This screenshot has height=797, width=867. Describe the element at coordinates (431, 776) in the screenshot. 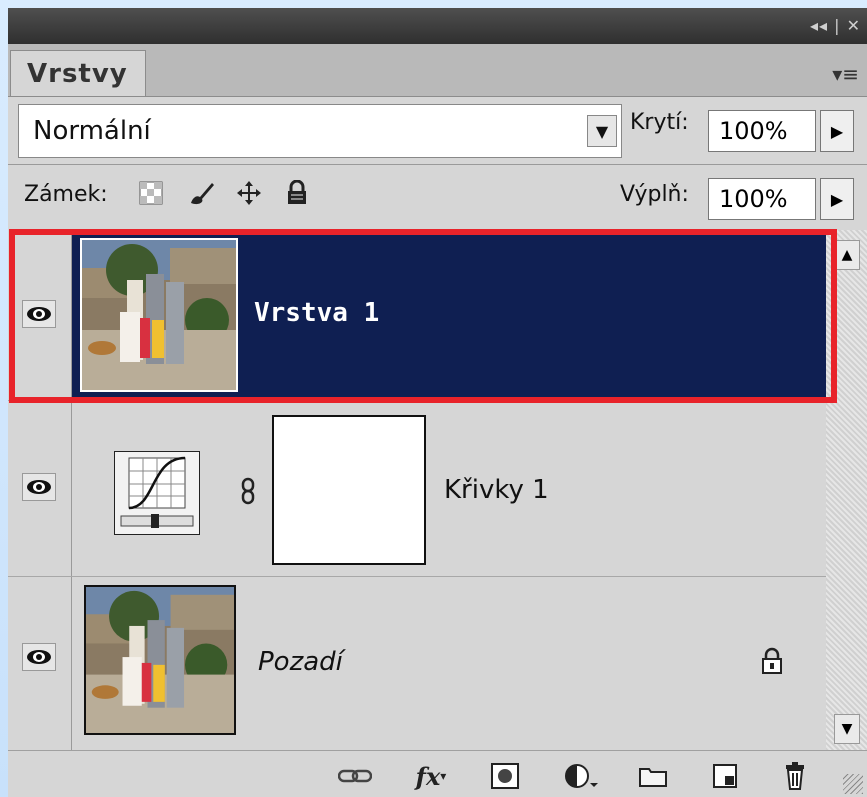

I see `fx-icon: fx ▾` at that location.